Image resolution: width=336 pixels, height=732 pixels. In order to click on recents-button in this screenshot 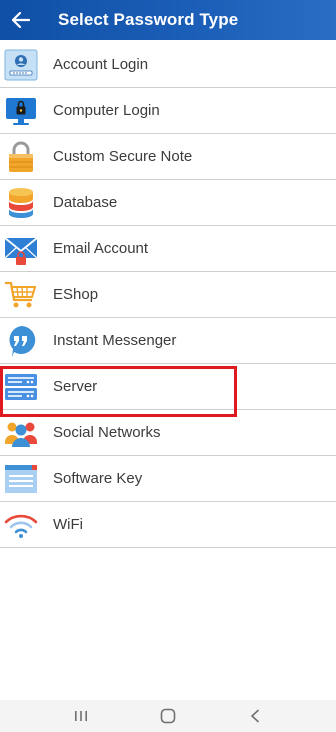, I will do `click(81, 716)`.